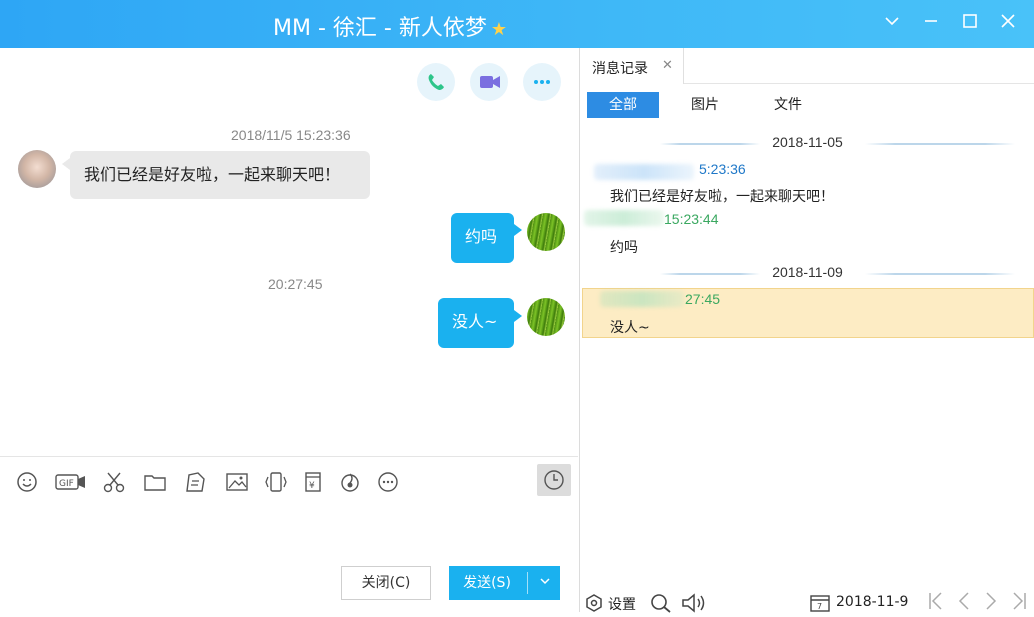 The width and height of the screenshot is (1034, 617). Describe the element at coordinates (527, 583) in the screenshot. I see `send-button-separator` at that location.